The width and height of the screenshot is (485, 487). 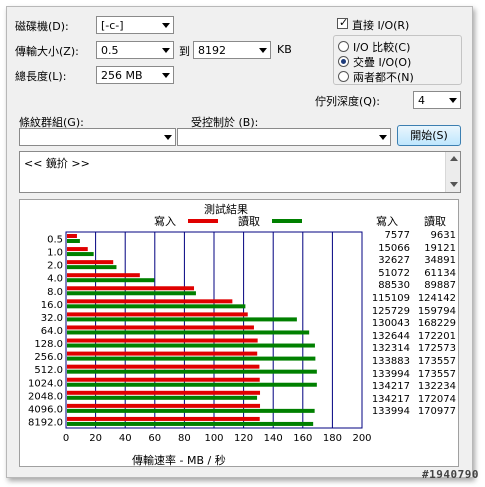 I want to click on total-length-select: 256 MB, so click(x=135, y=75).